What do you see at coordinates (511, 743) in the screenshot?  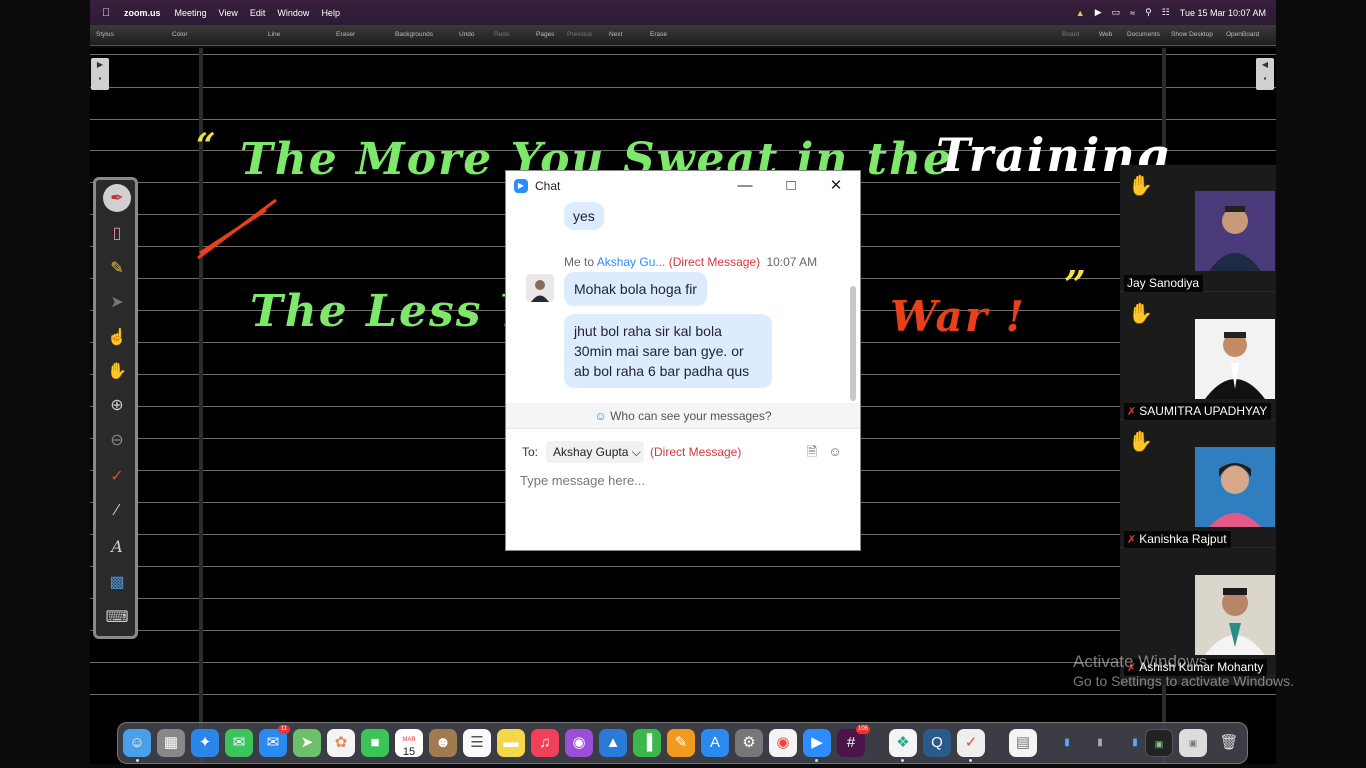 I see `notes-icon: ▬` at bounding box center [511, 743].